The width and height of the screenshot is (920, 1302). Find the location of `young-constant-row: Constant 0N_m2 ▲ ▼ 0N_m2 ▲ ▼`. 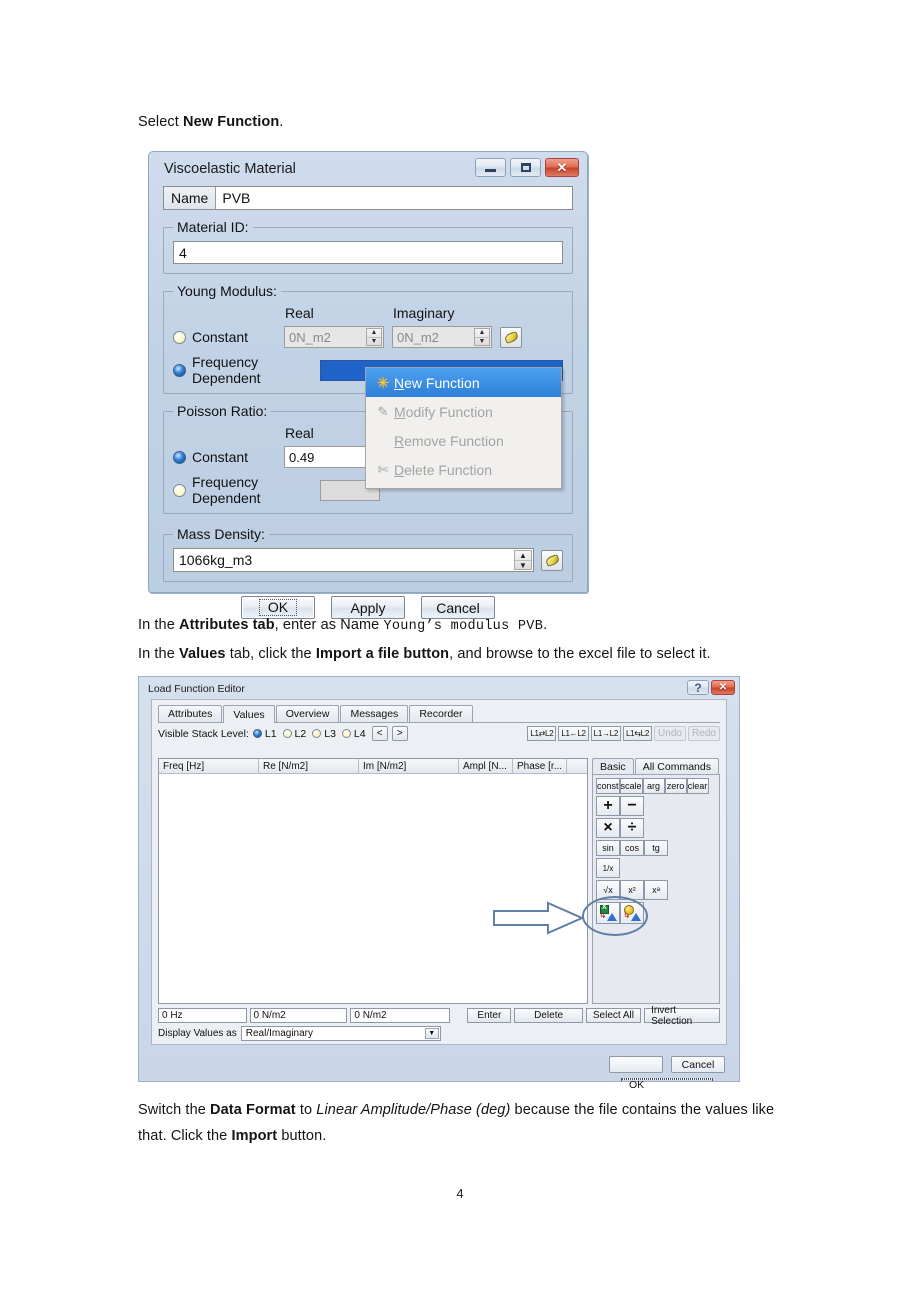

young-constant-row: Constant 0N_m2 ▲ ▼ 0N_m2 ▲ ▼ is located at coordinates (368, 337).